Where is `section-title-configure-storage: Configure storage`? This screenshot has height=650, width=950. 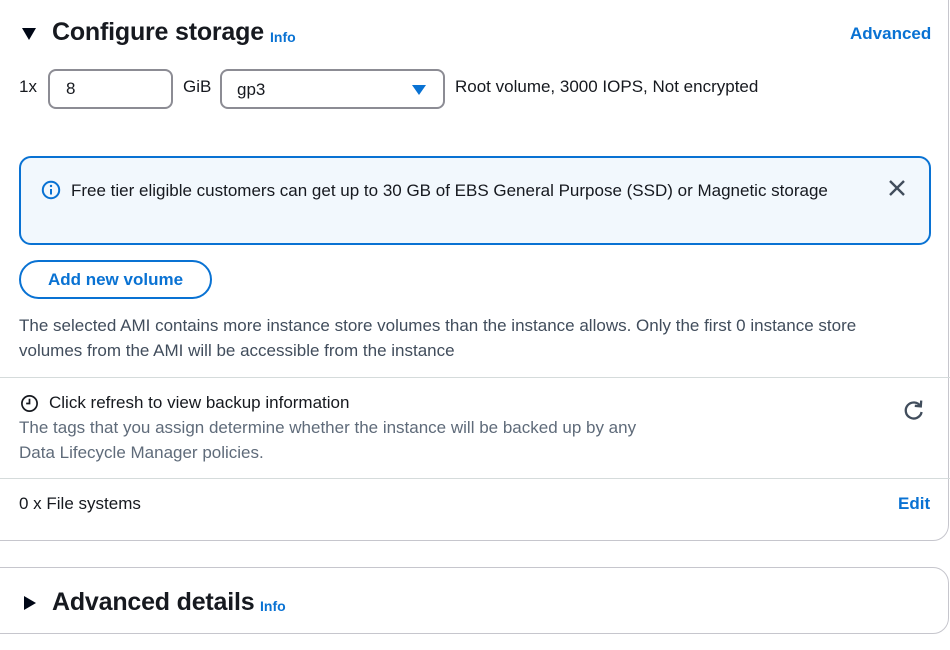 section-title-configure-storage: Configure storage is located at coordinates (158, 32).